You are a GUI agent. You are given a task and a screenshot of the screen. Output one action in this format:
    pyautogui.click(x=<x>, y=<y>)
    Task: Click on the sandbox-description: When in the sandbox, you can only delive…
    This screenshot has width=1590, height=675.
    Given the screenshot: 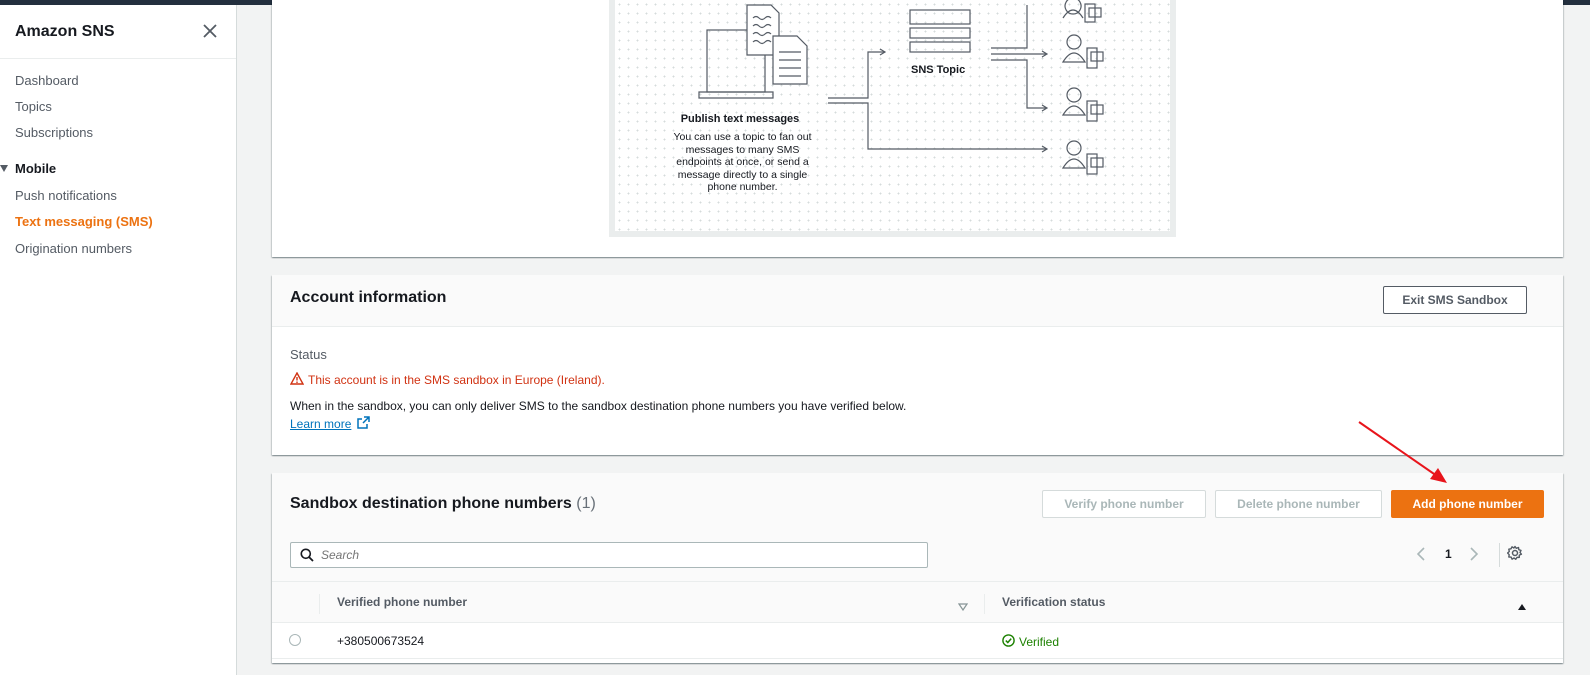 What is the action you would take?
    pyautogui.click(x=600, y=415)
    